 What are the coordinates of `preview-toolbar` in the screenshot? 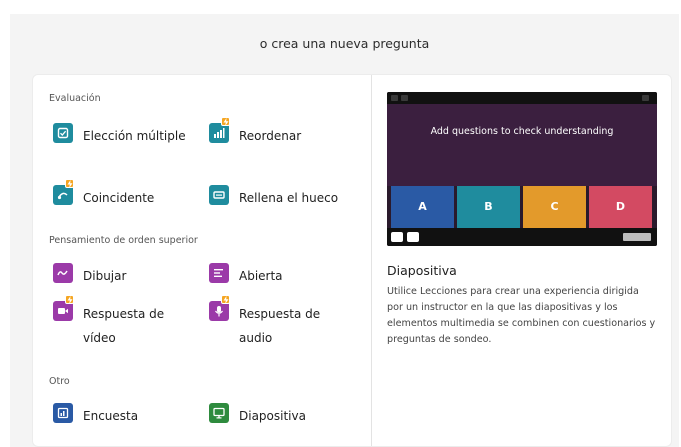 It's located at (522, 98).